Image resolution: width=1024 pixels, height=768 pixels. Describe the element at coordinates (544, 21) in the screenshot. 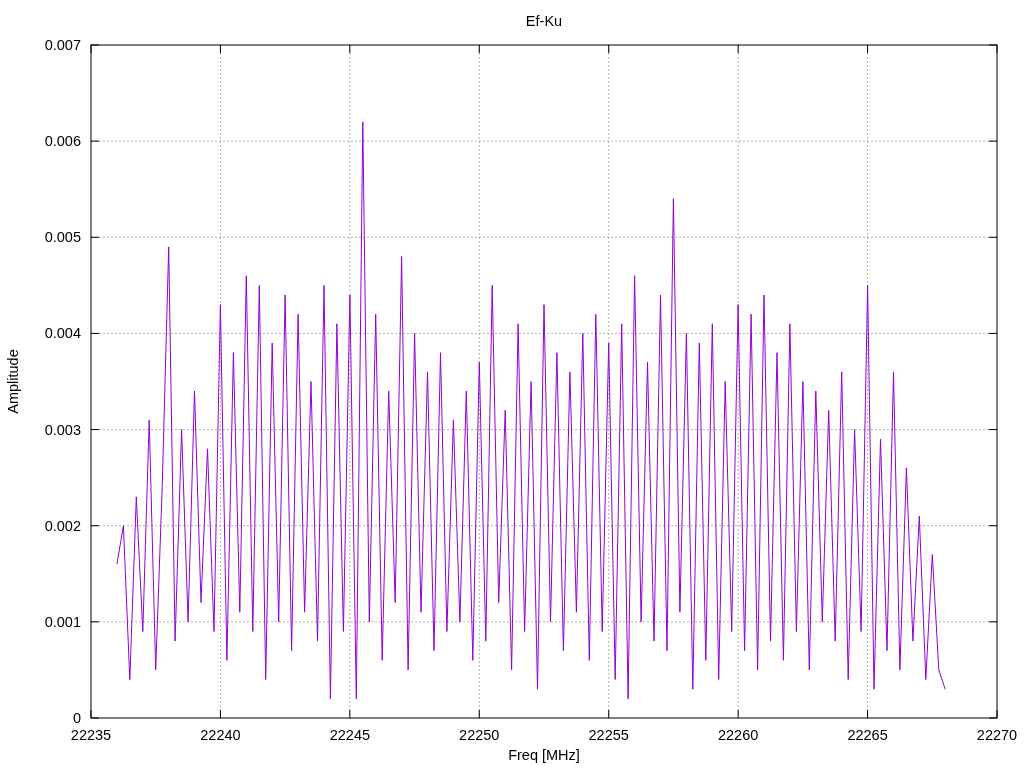

I see `chart-title: Ef-Ku` at that location.